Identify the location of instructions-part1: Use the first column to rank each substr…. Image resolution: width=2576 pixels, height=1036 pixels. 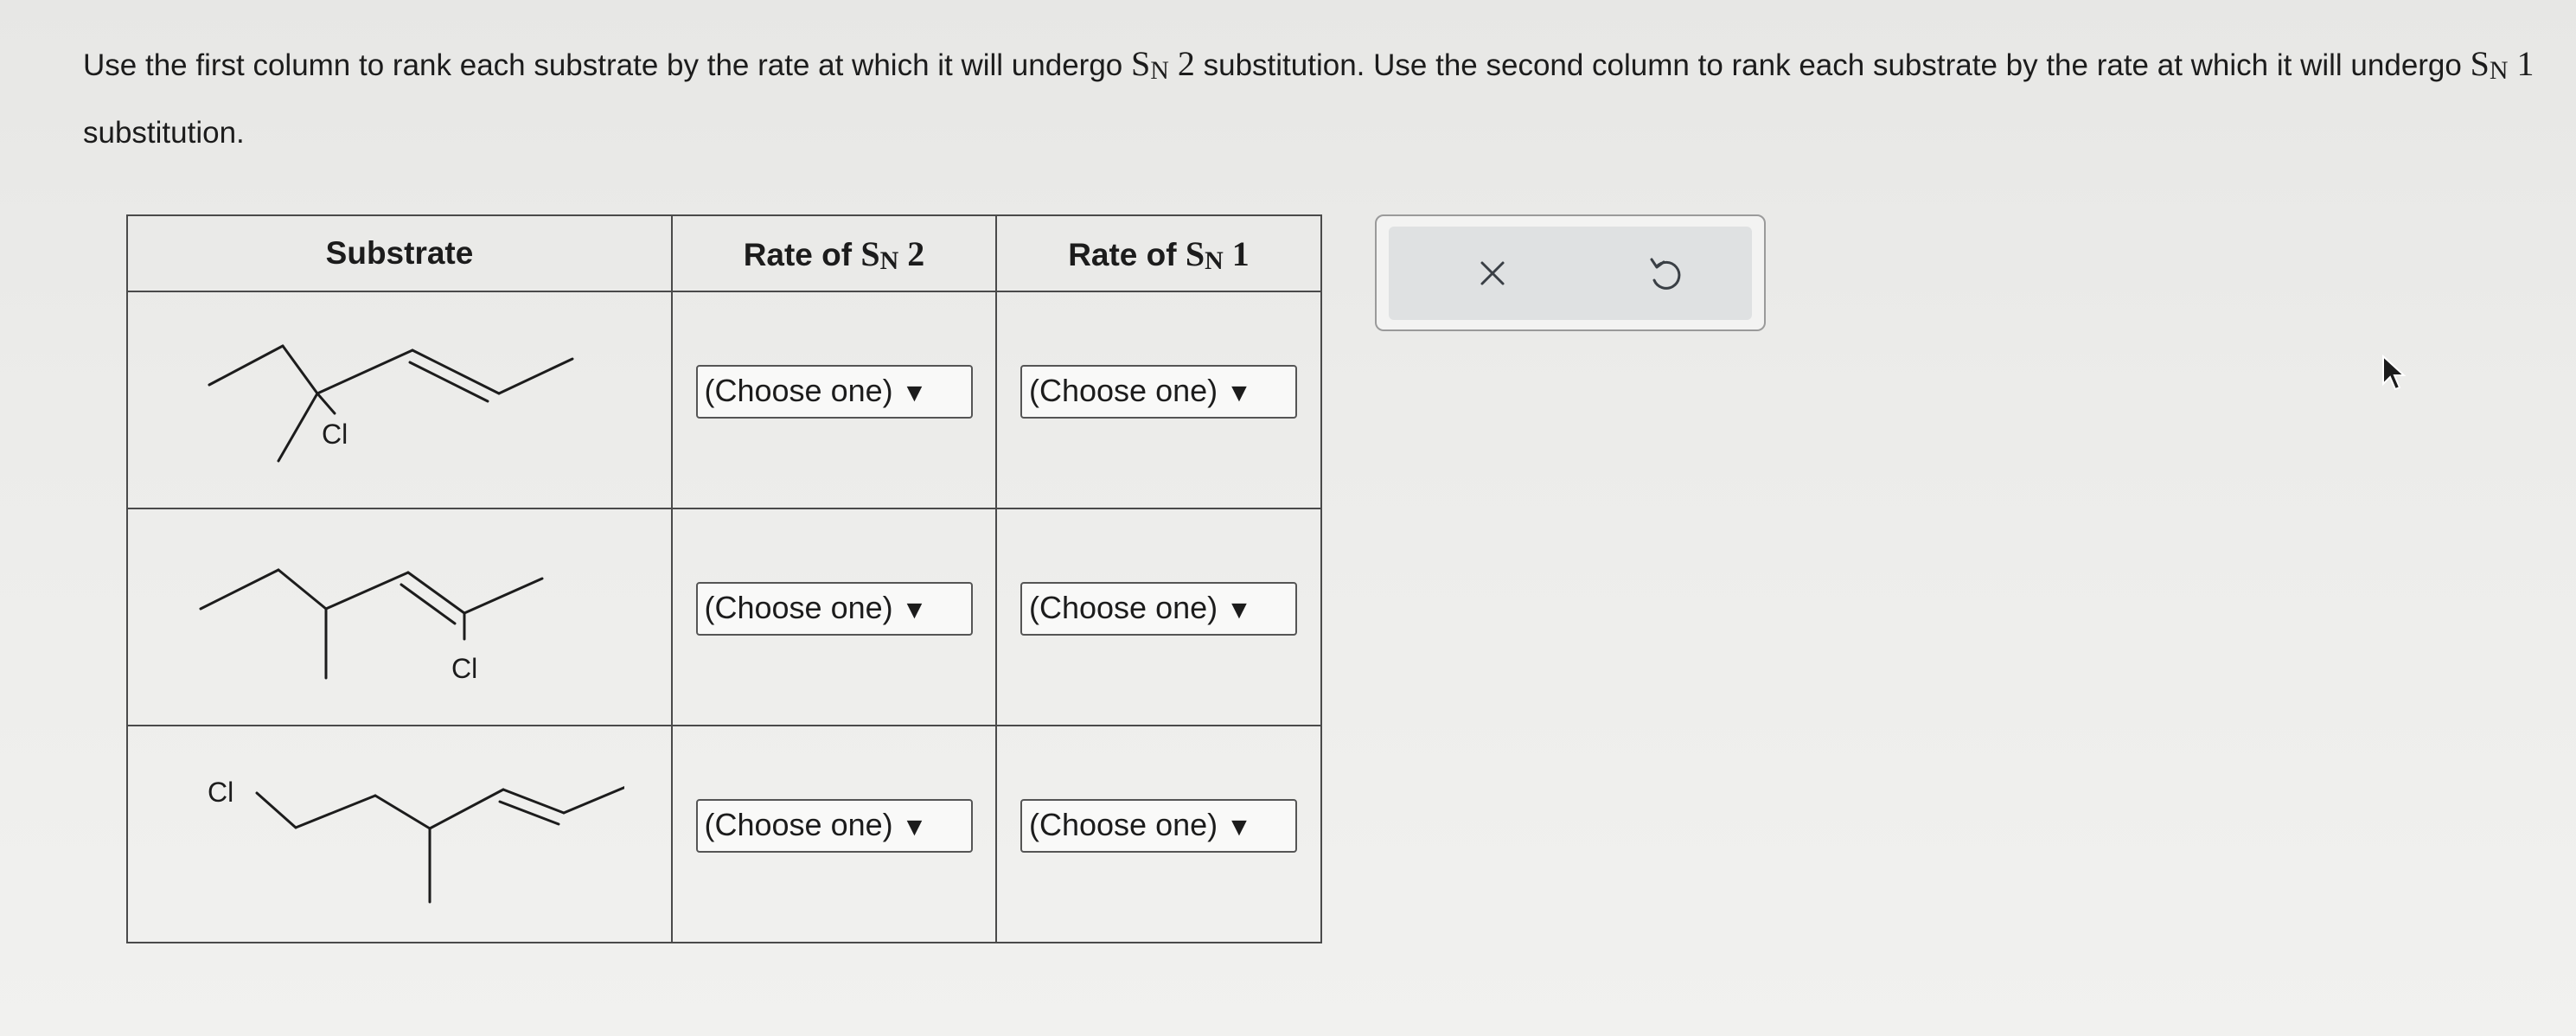
(607, 65).